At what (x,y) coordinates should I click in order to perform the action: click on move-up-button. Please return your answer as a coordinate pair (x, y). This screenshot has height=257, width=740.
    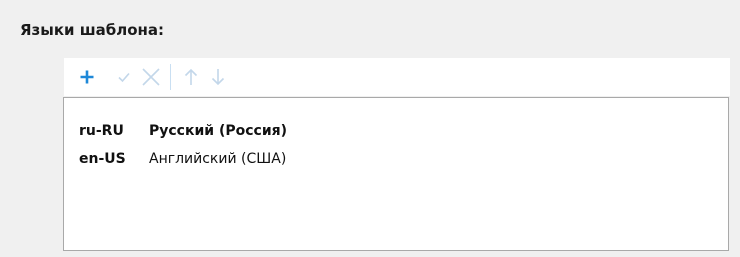
    Looking at the image, I should click on (191, 77).